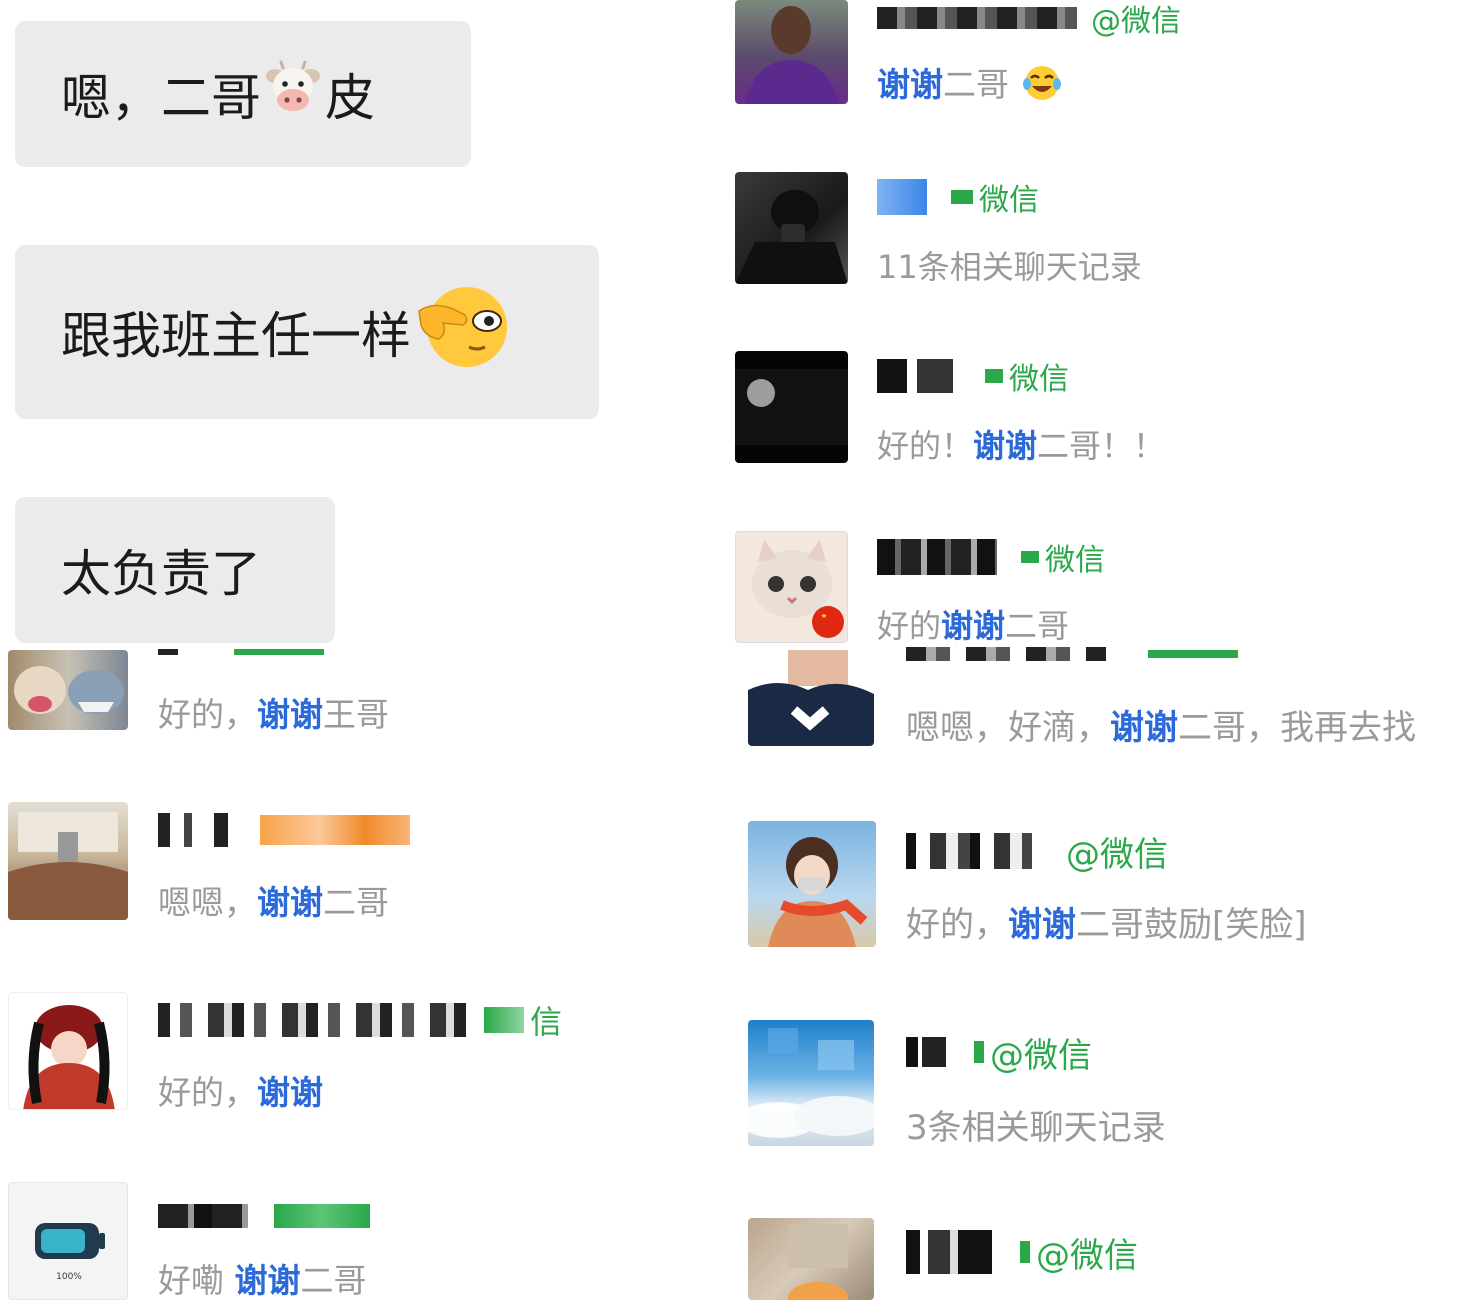  I want to click on contact-row: @微信, so click(1104, 1259).